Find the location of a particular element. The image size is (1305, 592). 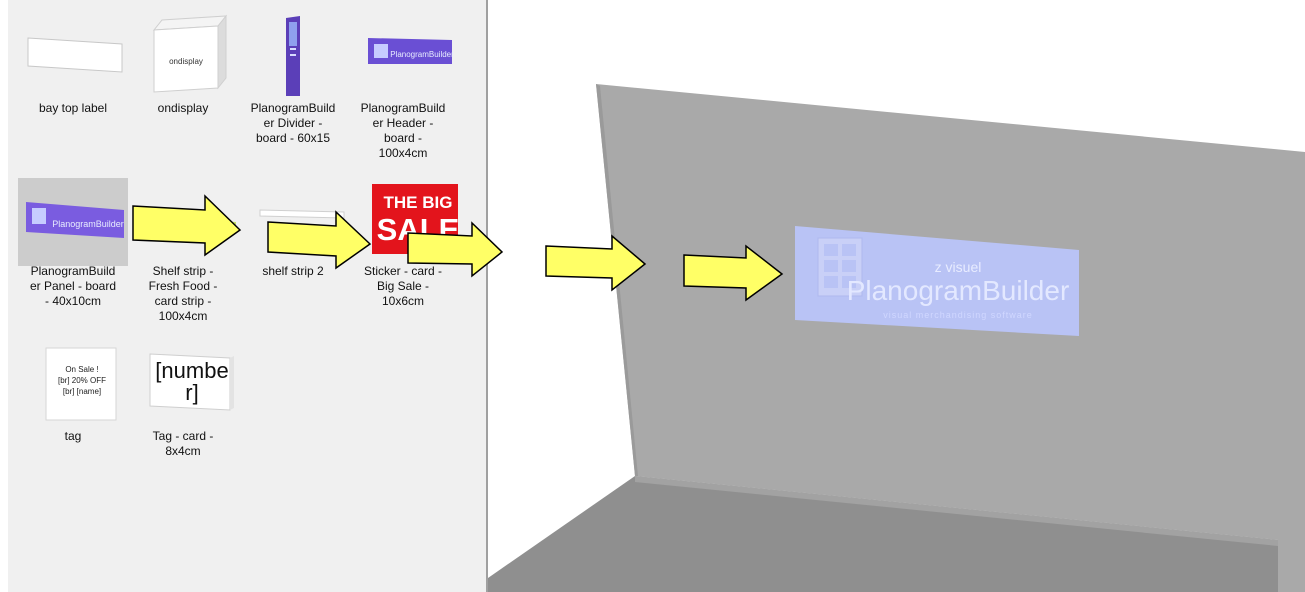

panel-board-thumbnail: PlanogramBuilder is located at coordinates (73, 222).